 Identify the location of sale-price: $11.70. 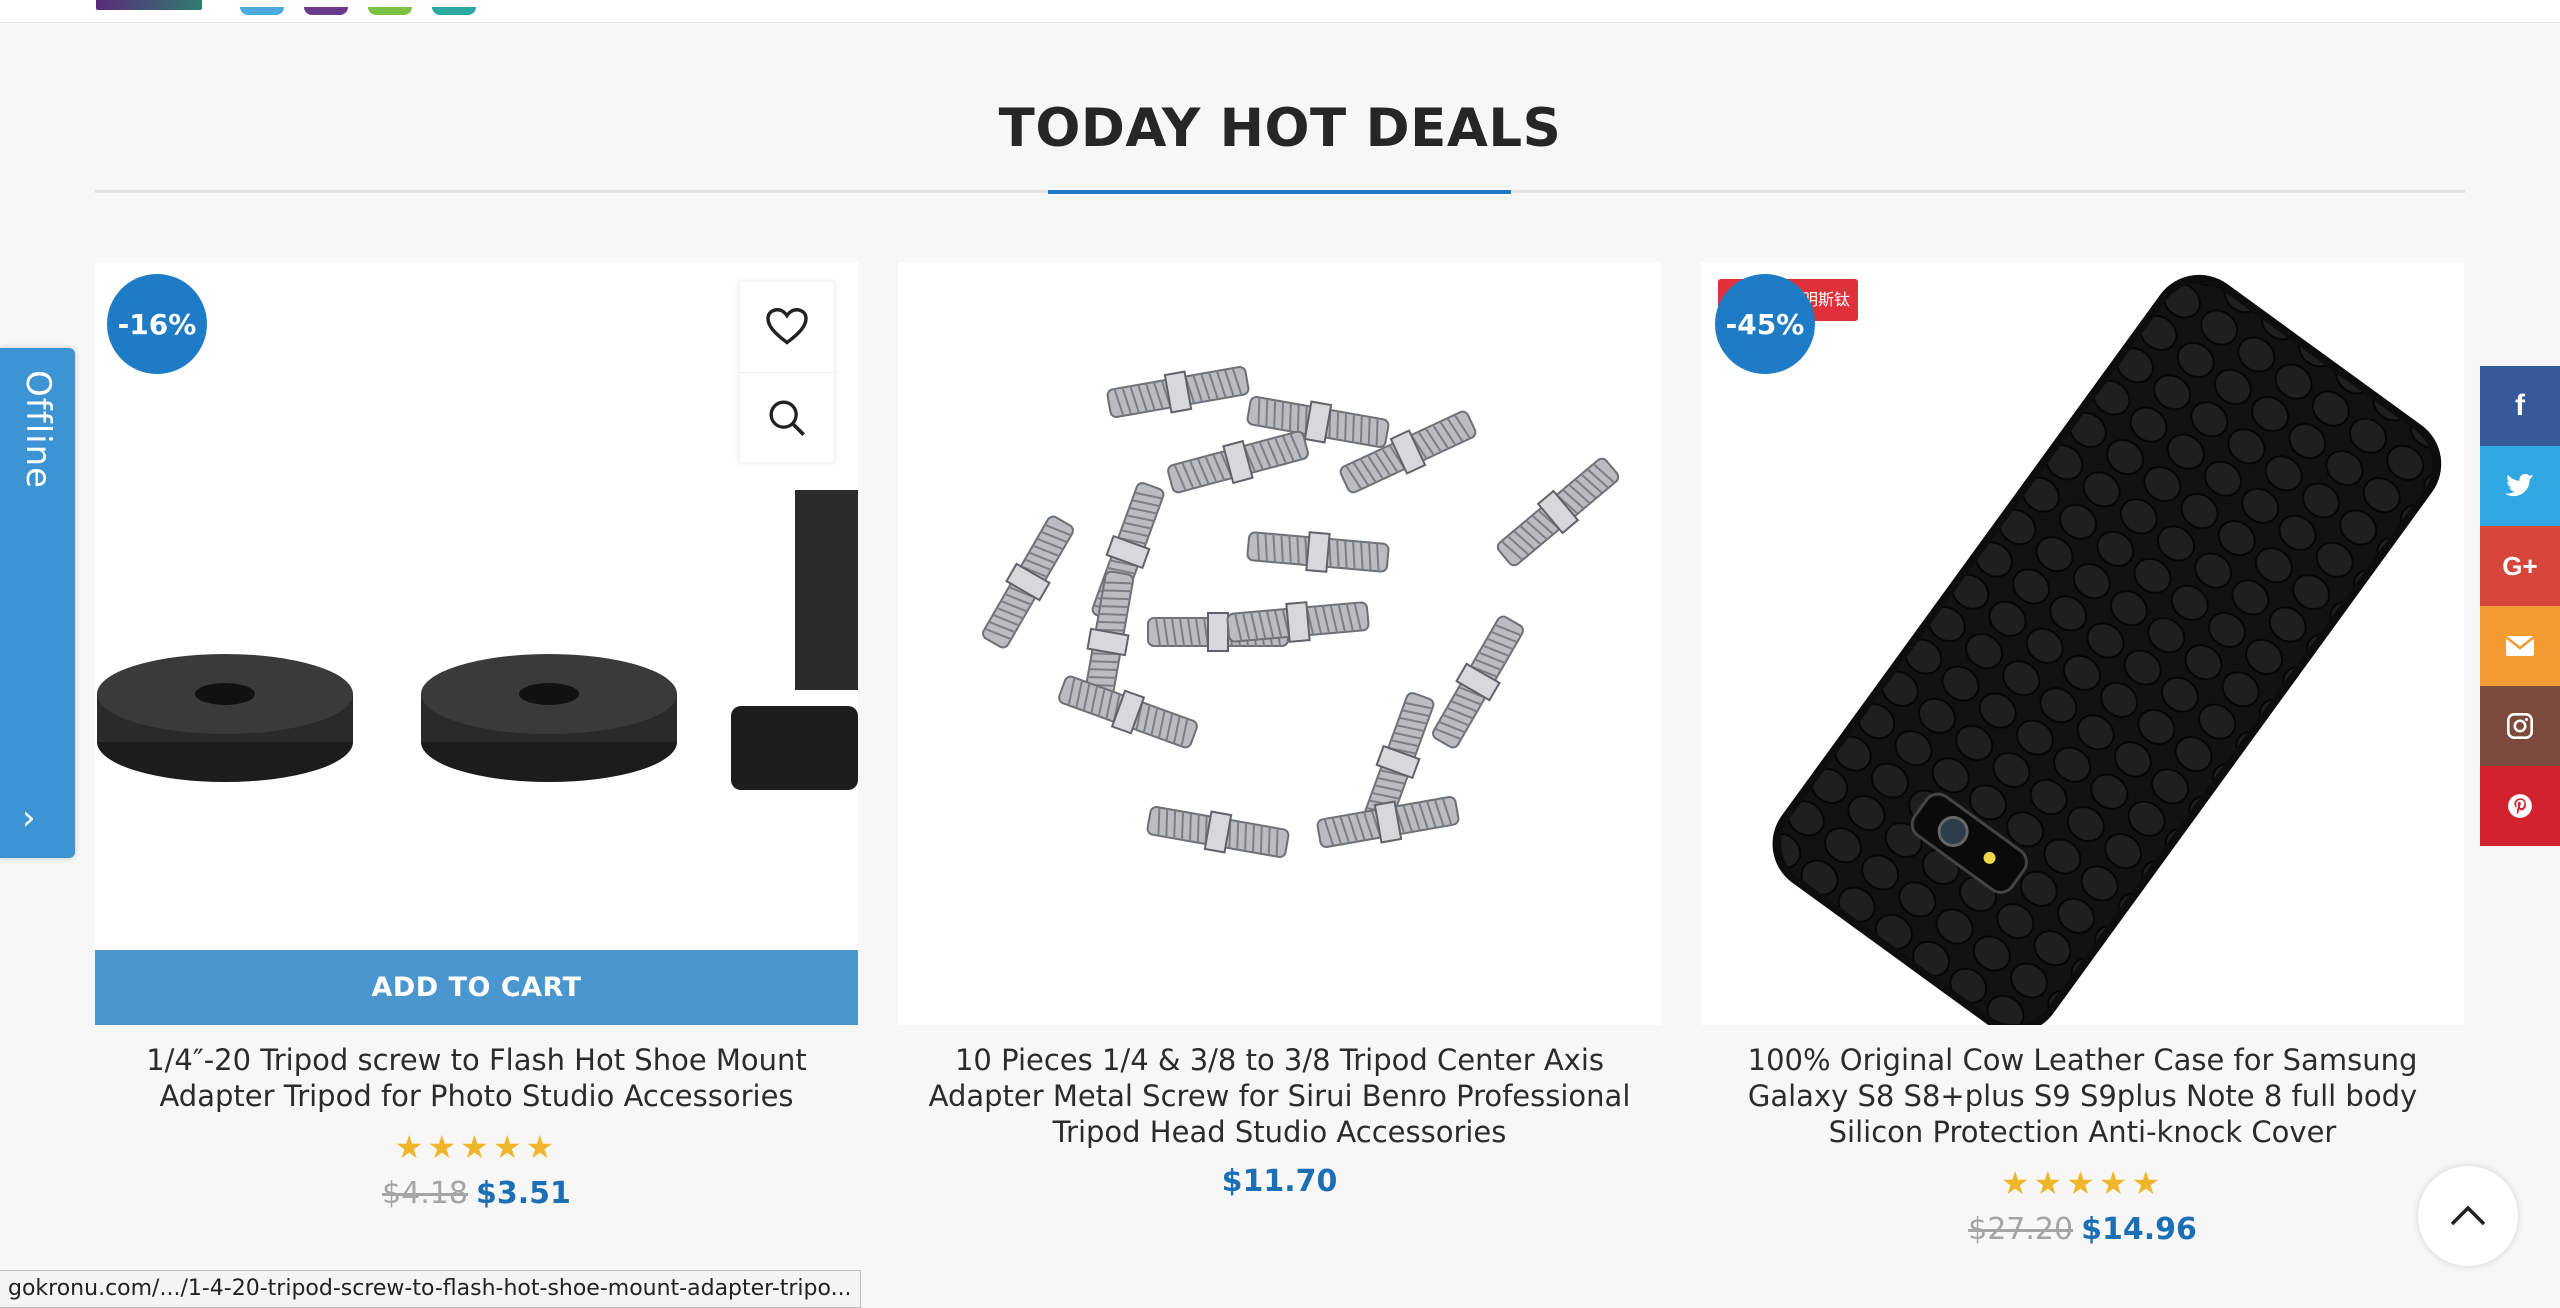
(1279, 1181).